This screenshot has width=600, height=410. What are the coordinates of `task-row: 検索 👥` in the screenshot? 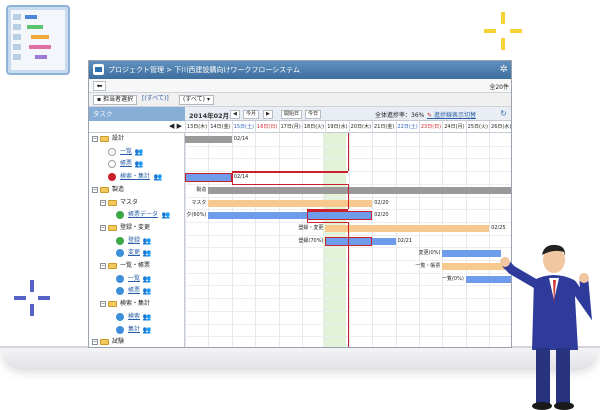 It's located at (137, 317).